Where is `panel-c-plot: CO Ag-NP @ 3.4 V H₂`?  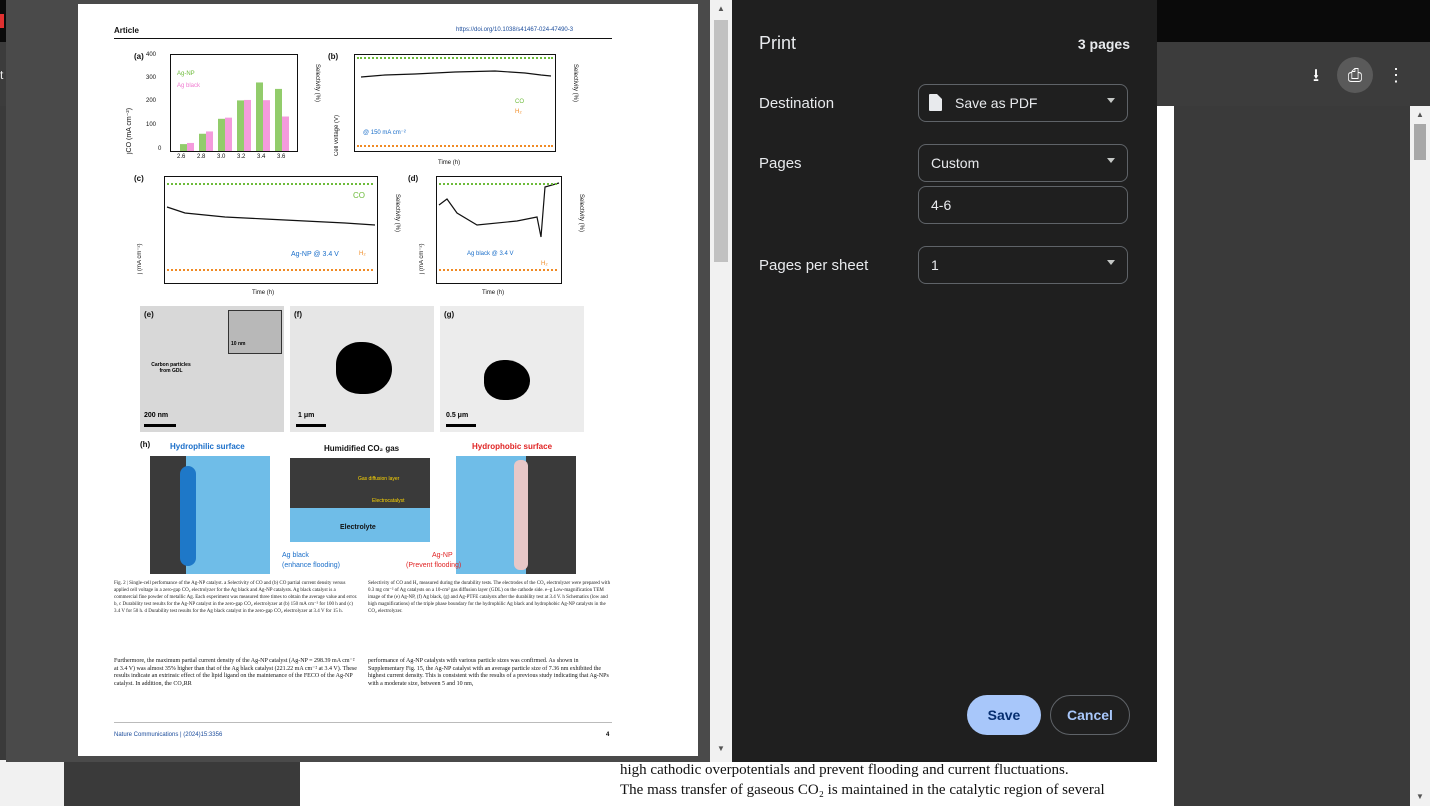
panel-c-plot: CO Ag-NP @ 3.4 V H₂ is located at coordinates (271, 230).